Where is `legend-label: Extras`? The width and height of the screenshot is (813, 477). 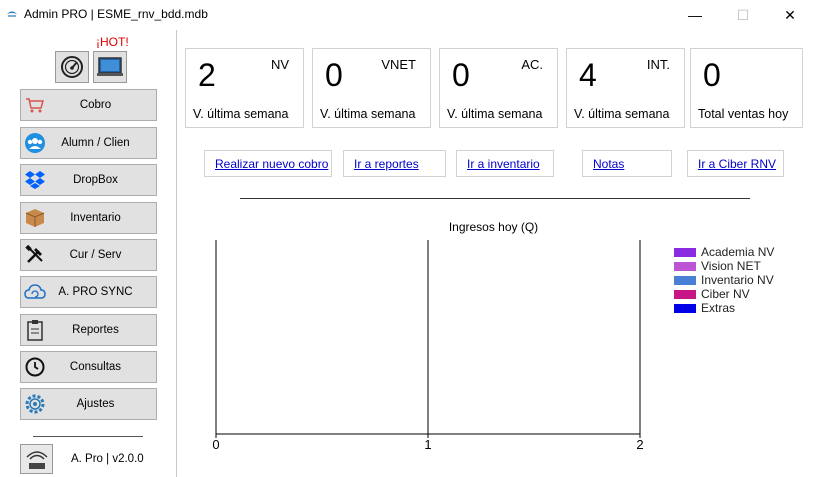 legend-label: Extras is located at coordinates (718, 308).